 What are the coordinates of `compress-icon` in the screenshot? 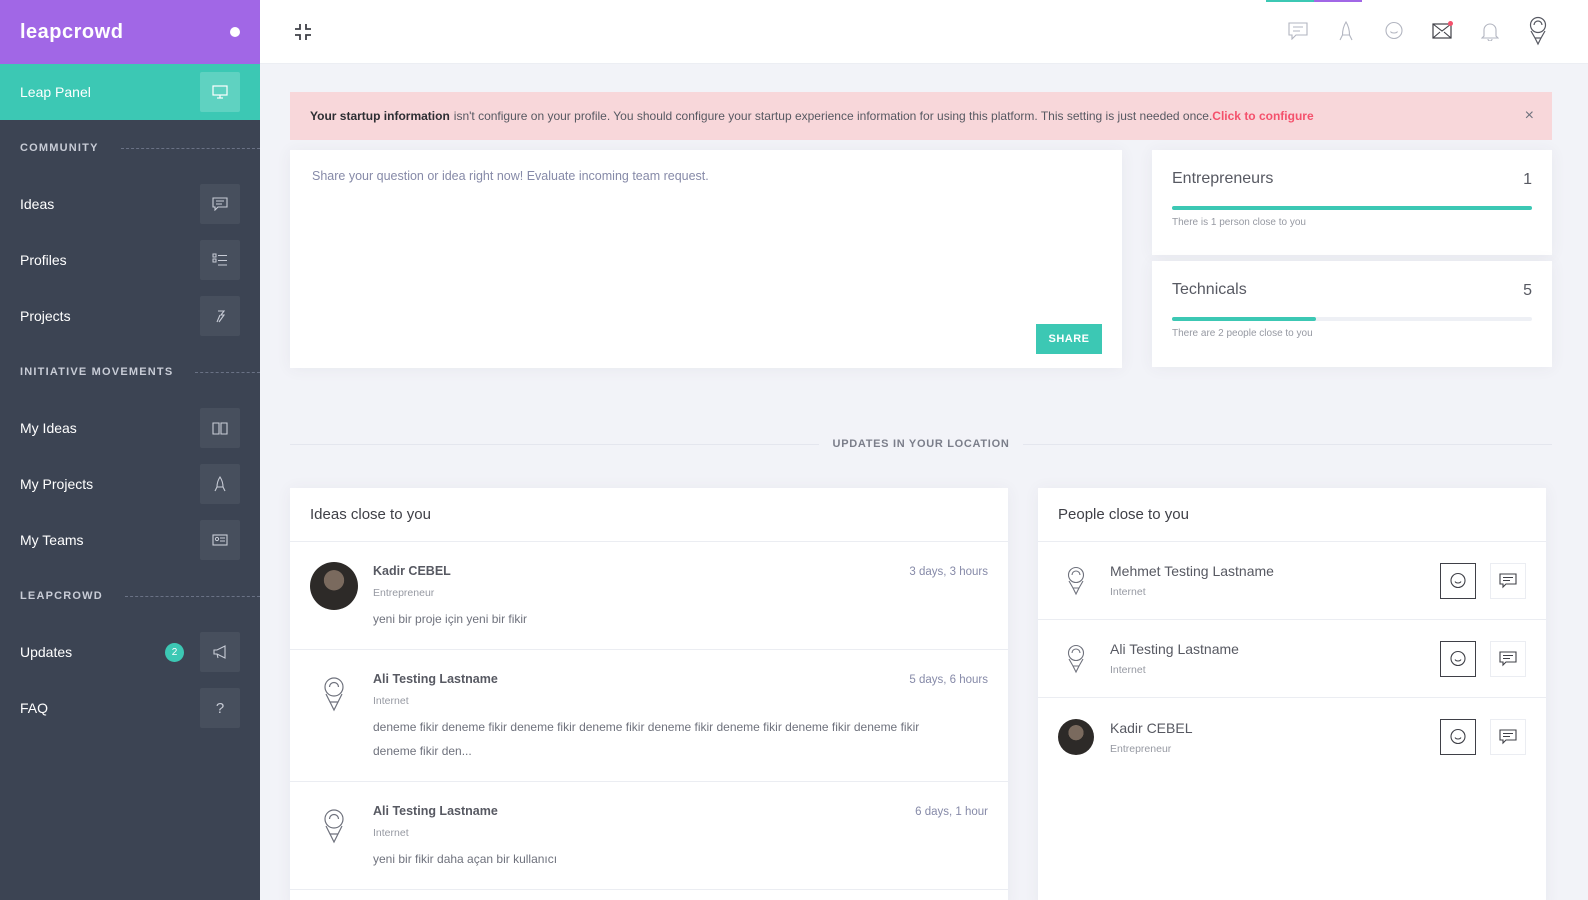 It's located at (303, 32).